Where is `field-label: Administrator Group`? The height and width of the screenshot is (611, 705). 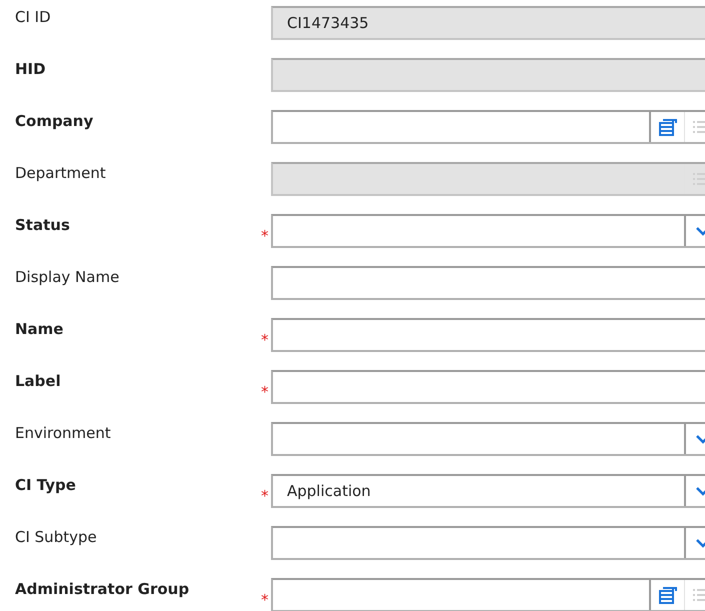 field-label: Administrator Group is located at coordinates (102, 589).